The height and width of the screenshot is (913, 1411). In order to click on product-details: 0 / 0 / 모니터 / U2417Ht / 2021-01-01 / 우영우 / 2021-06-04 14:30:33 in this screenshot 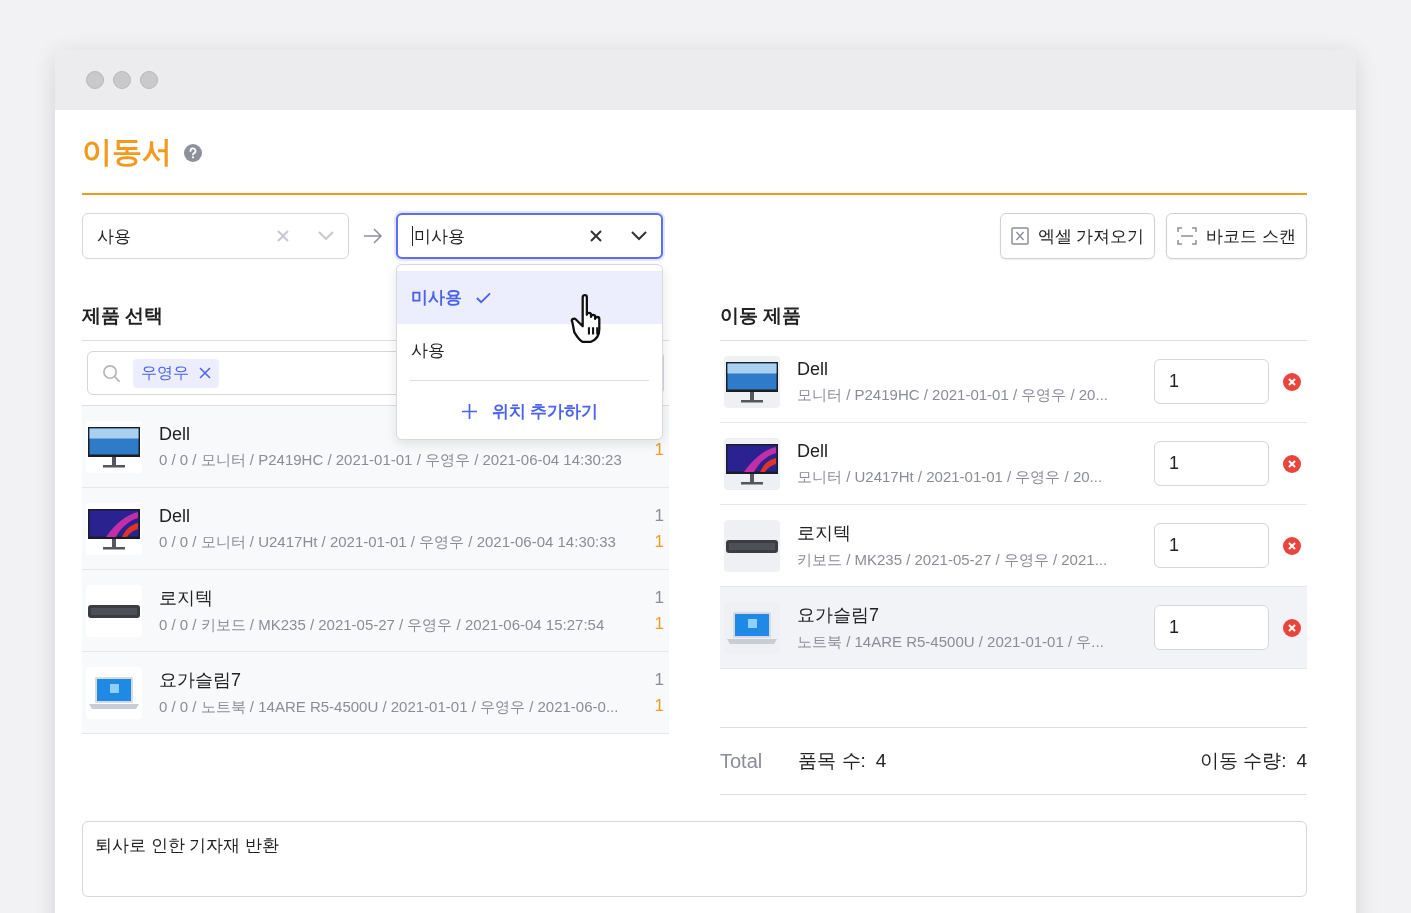, I will do `click(388, 542)`.